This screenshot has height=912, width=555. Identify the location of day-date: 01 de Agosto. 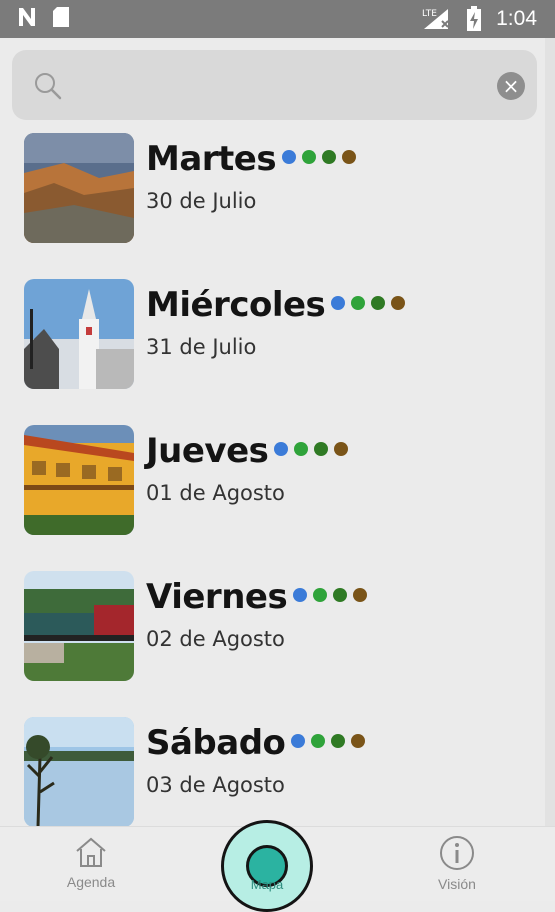
(215, 493).